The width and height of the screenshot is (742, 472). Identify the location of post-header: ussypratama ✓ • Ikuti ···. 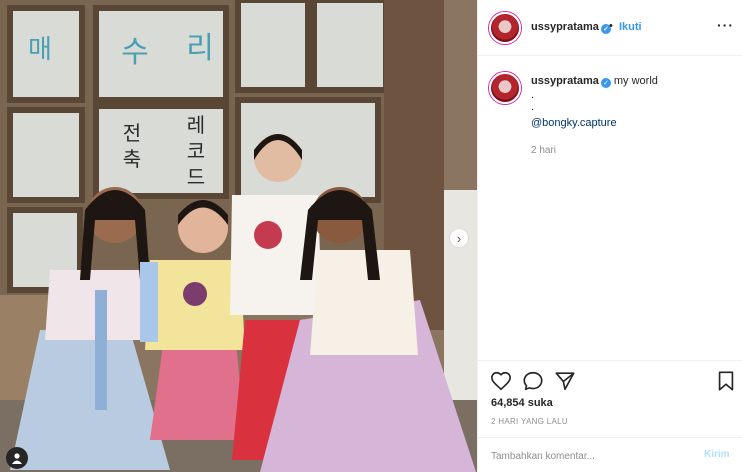
(610, 28).